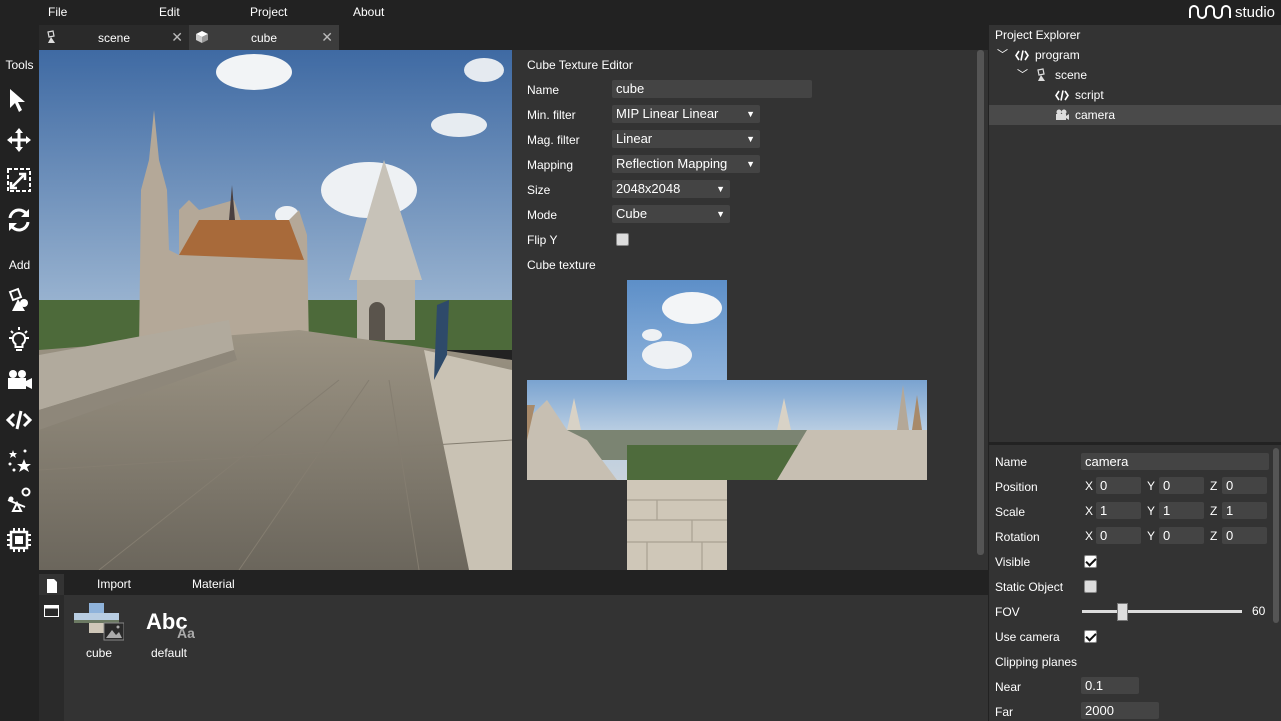 The height and width of the screenshot is (721, 1281). I want to click on flip-y-checkbox, so click(622, 239).